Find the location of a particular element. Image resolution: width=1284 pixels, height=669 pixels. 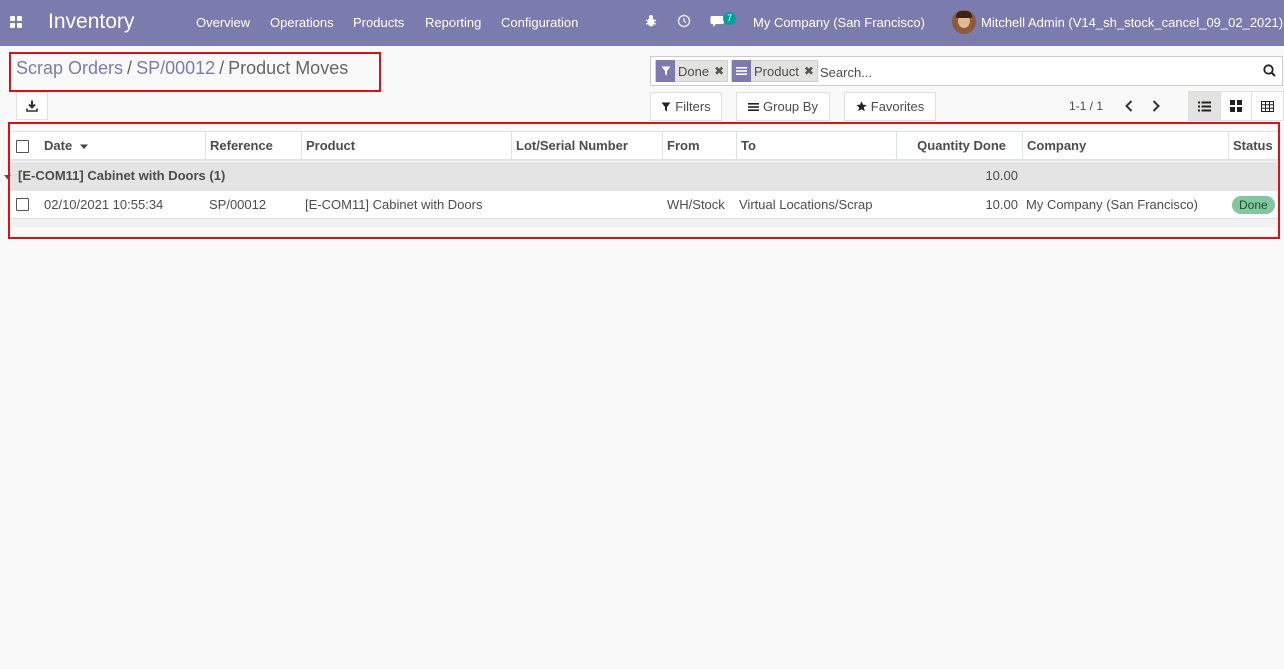

list-view-icon is located at coordinates (1204, 106).